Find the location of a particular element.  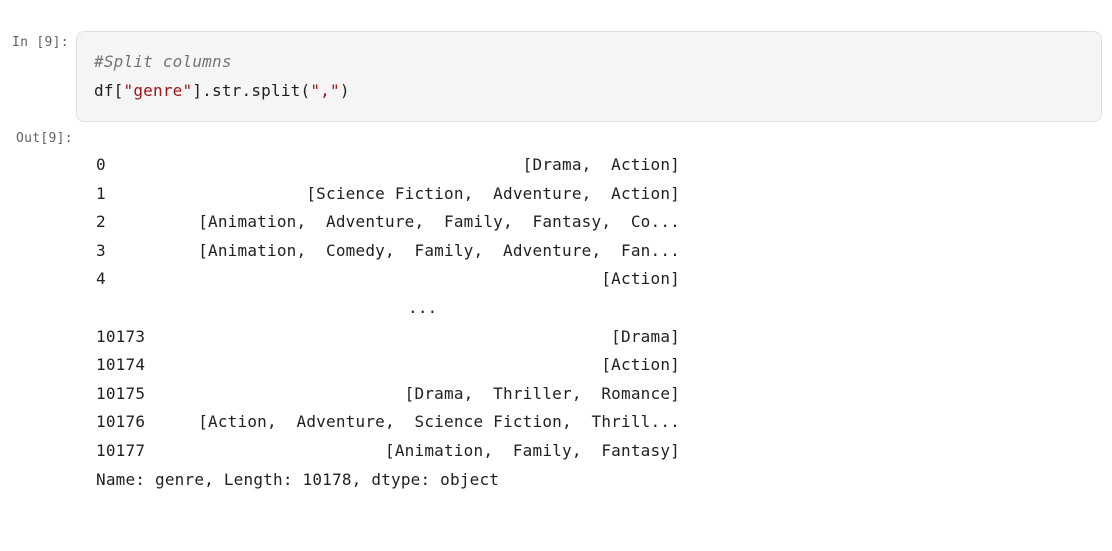

code-token: df[ is located at coordinates (109, 90).